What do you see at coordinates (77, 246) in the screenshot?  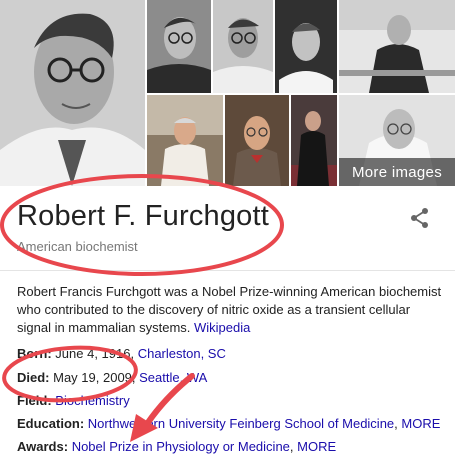 I see `entity-subtitle: American biochemist` at bounding box center [77, 246].